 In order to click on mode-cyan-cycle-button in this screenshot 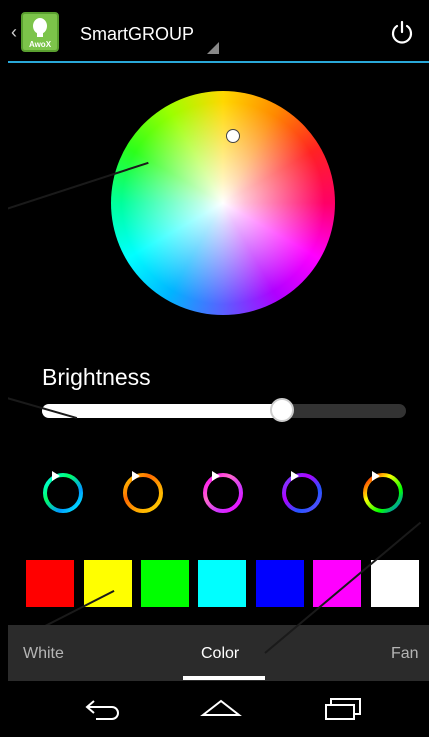, I will do `click(63, 491)`.